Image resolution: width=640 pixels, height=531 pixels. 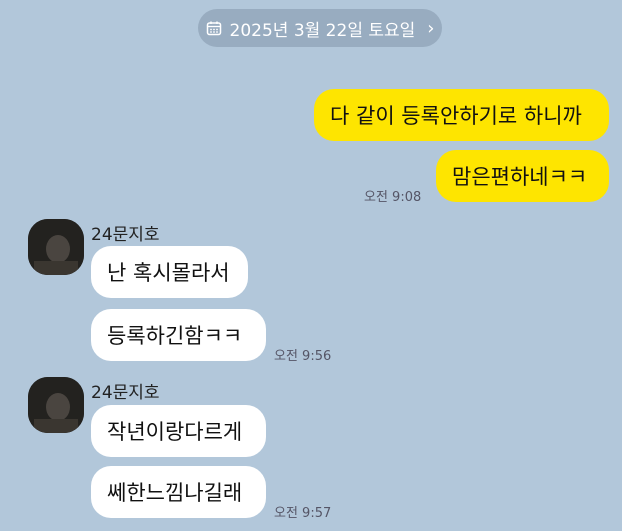 What do you see at coordinates (303, 513) in the screenshot?
I see `message-time: 오전 9:57` at bounding box center [303, 513].